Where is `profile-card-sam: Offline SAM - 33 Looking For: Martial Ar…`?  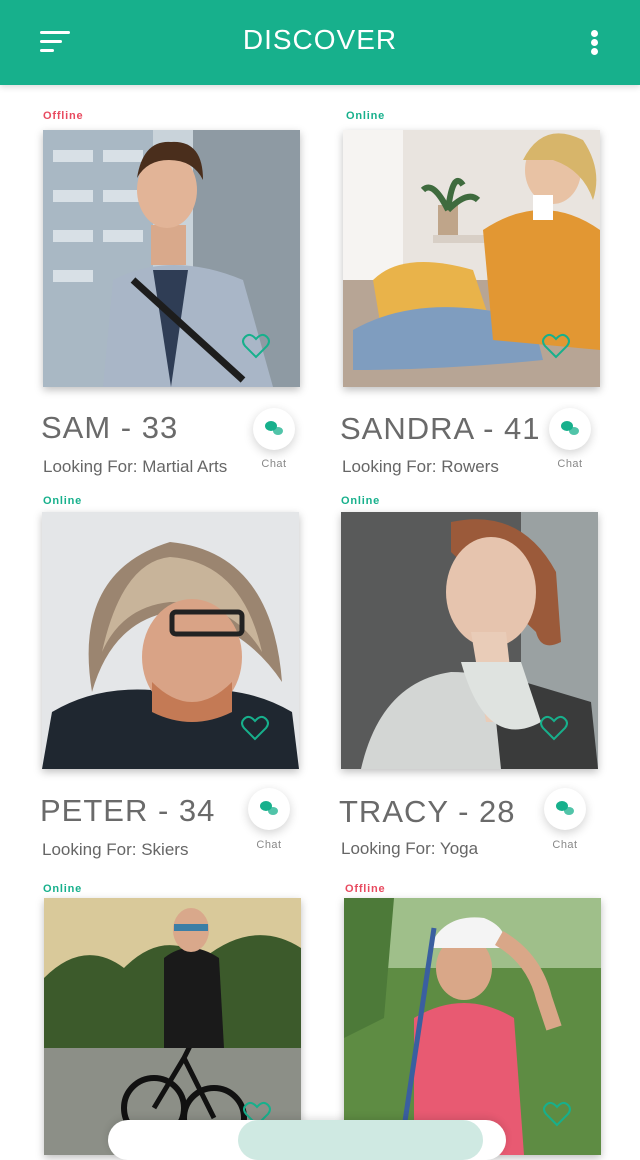 profile-card-sam: Offline SAM - 33 Looking For: Martial Ar… is located at coordinates (183, 295).